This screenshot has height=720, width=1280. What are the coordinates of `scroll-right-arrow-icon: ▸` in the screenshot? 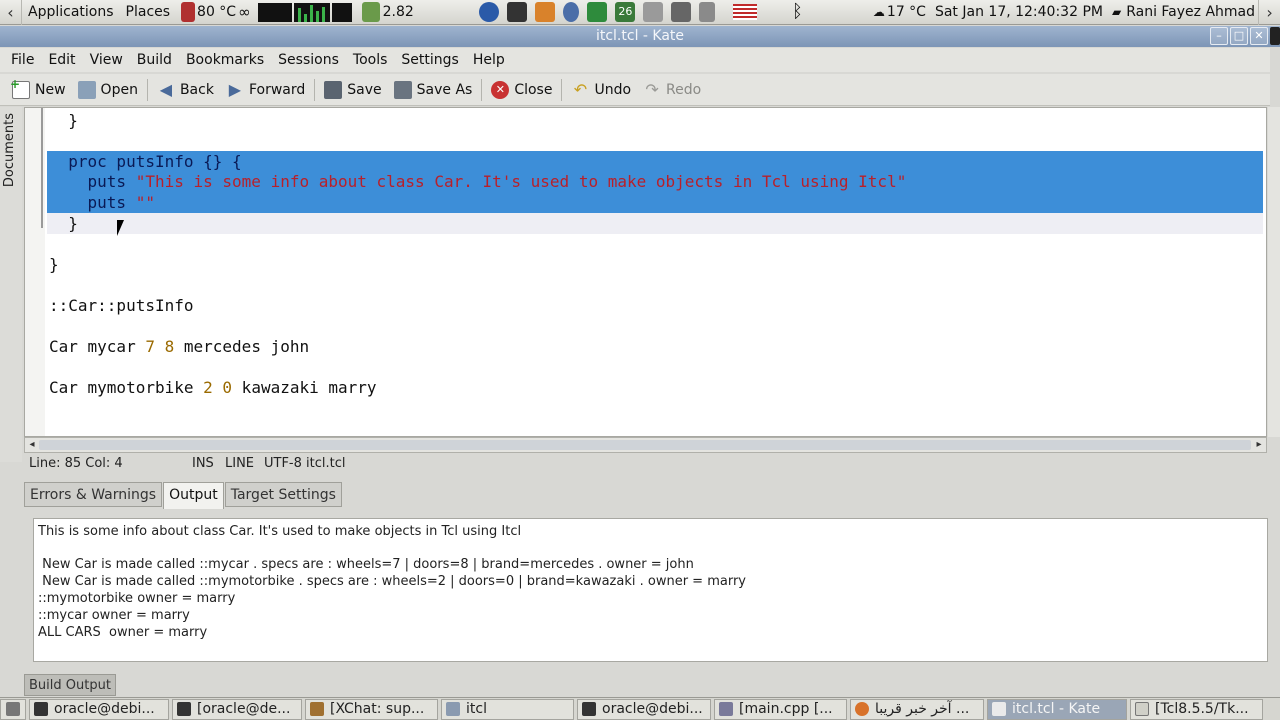 It's located at (1259, 445).